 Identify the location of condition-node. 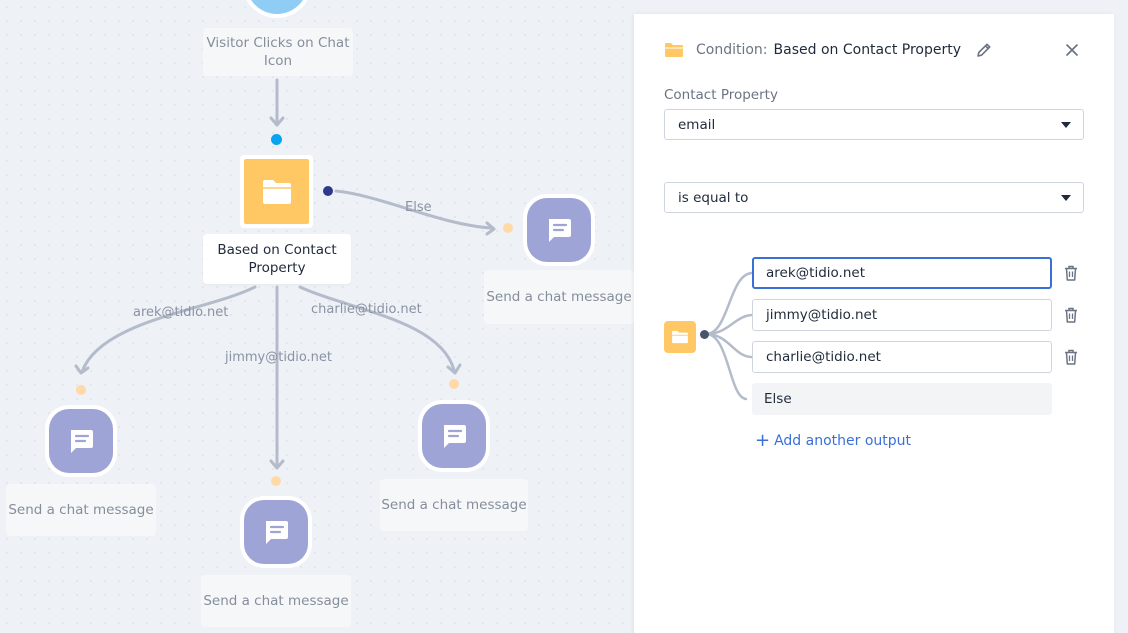
(276, 191).